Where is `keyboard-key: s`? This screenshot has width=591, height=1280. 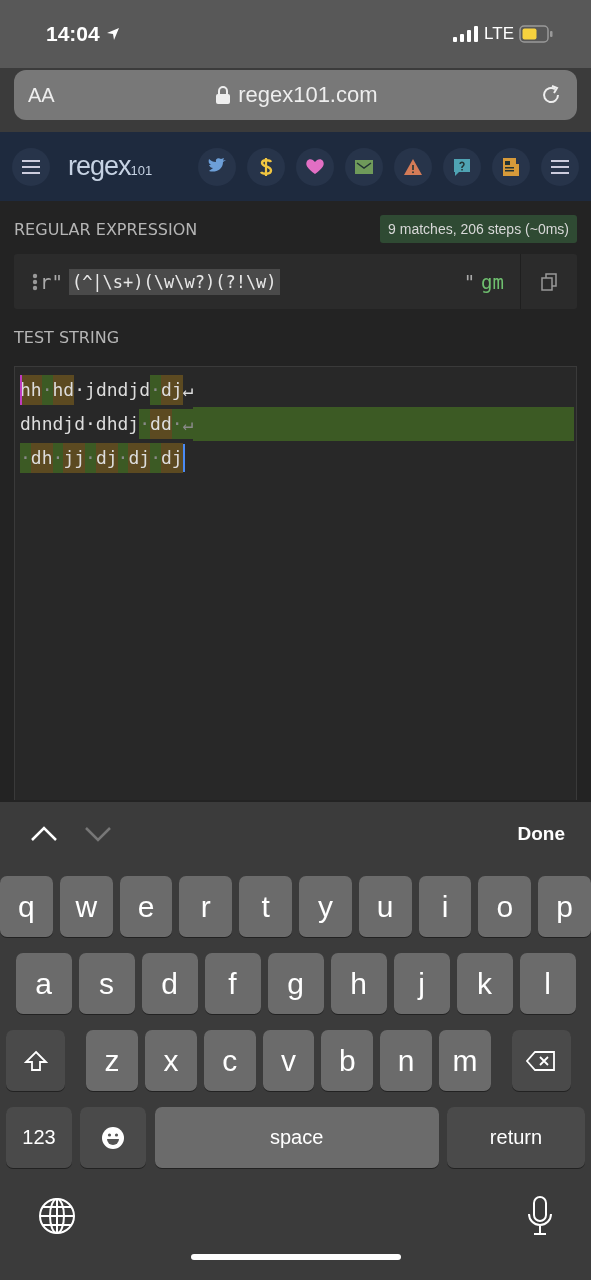
keyboard-key: s is located at coordinates (106, 983).